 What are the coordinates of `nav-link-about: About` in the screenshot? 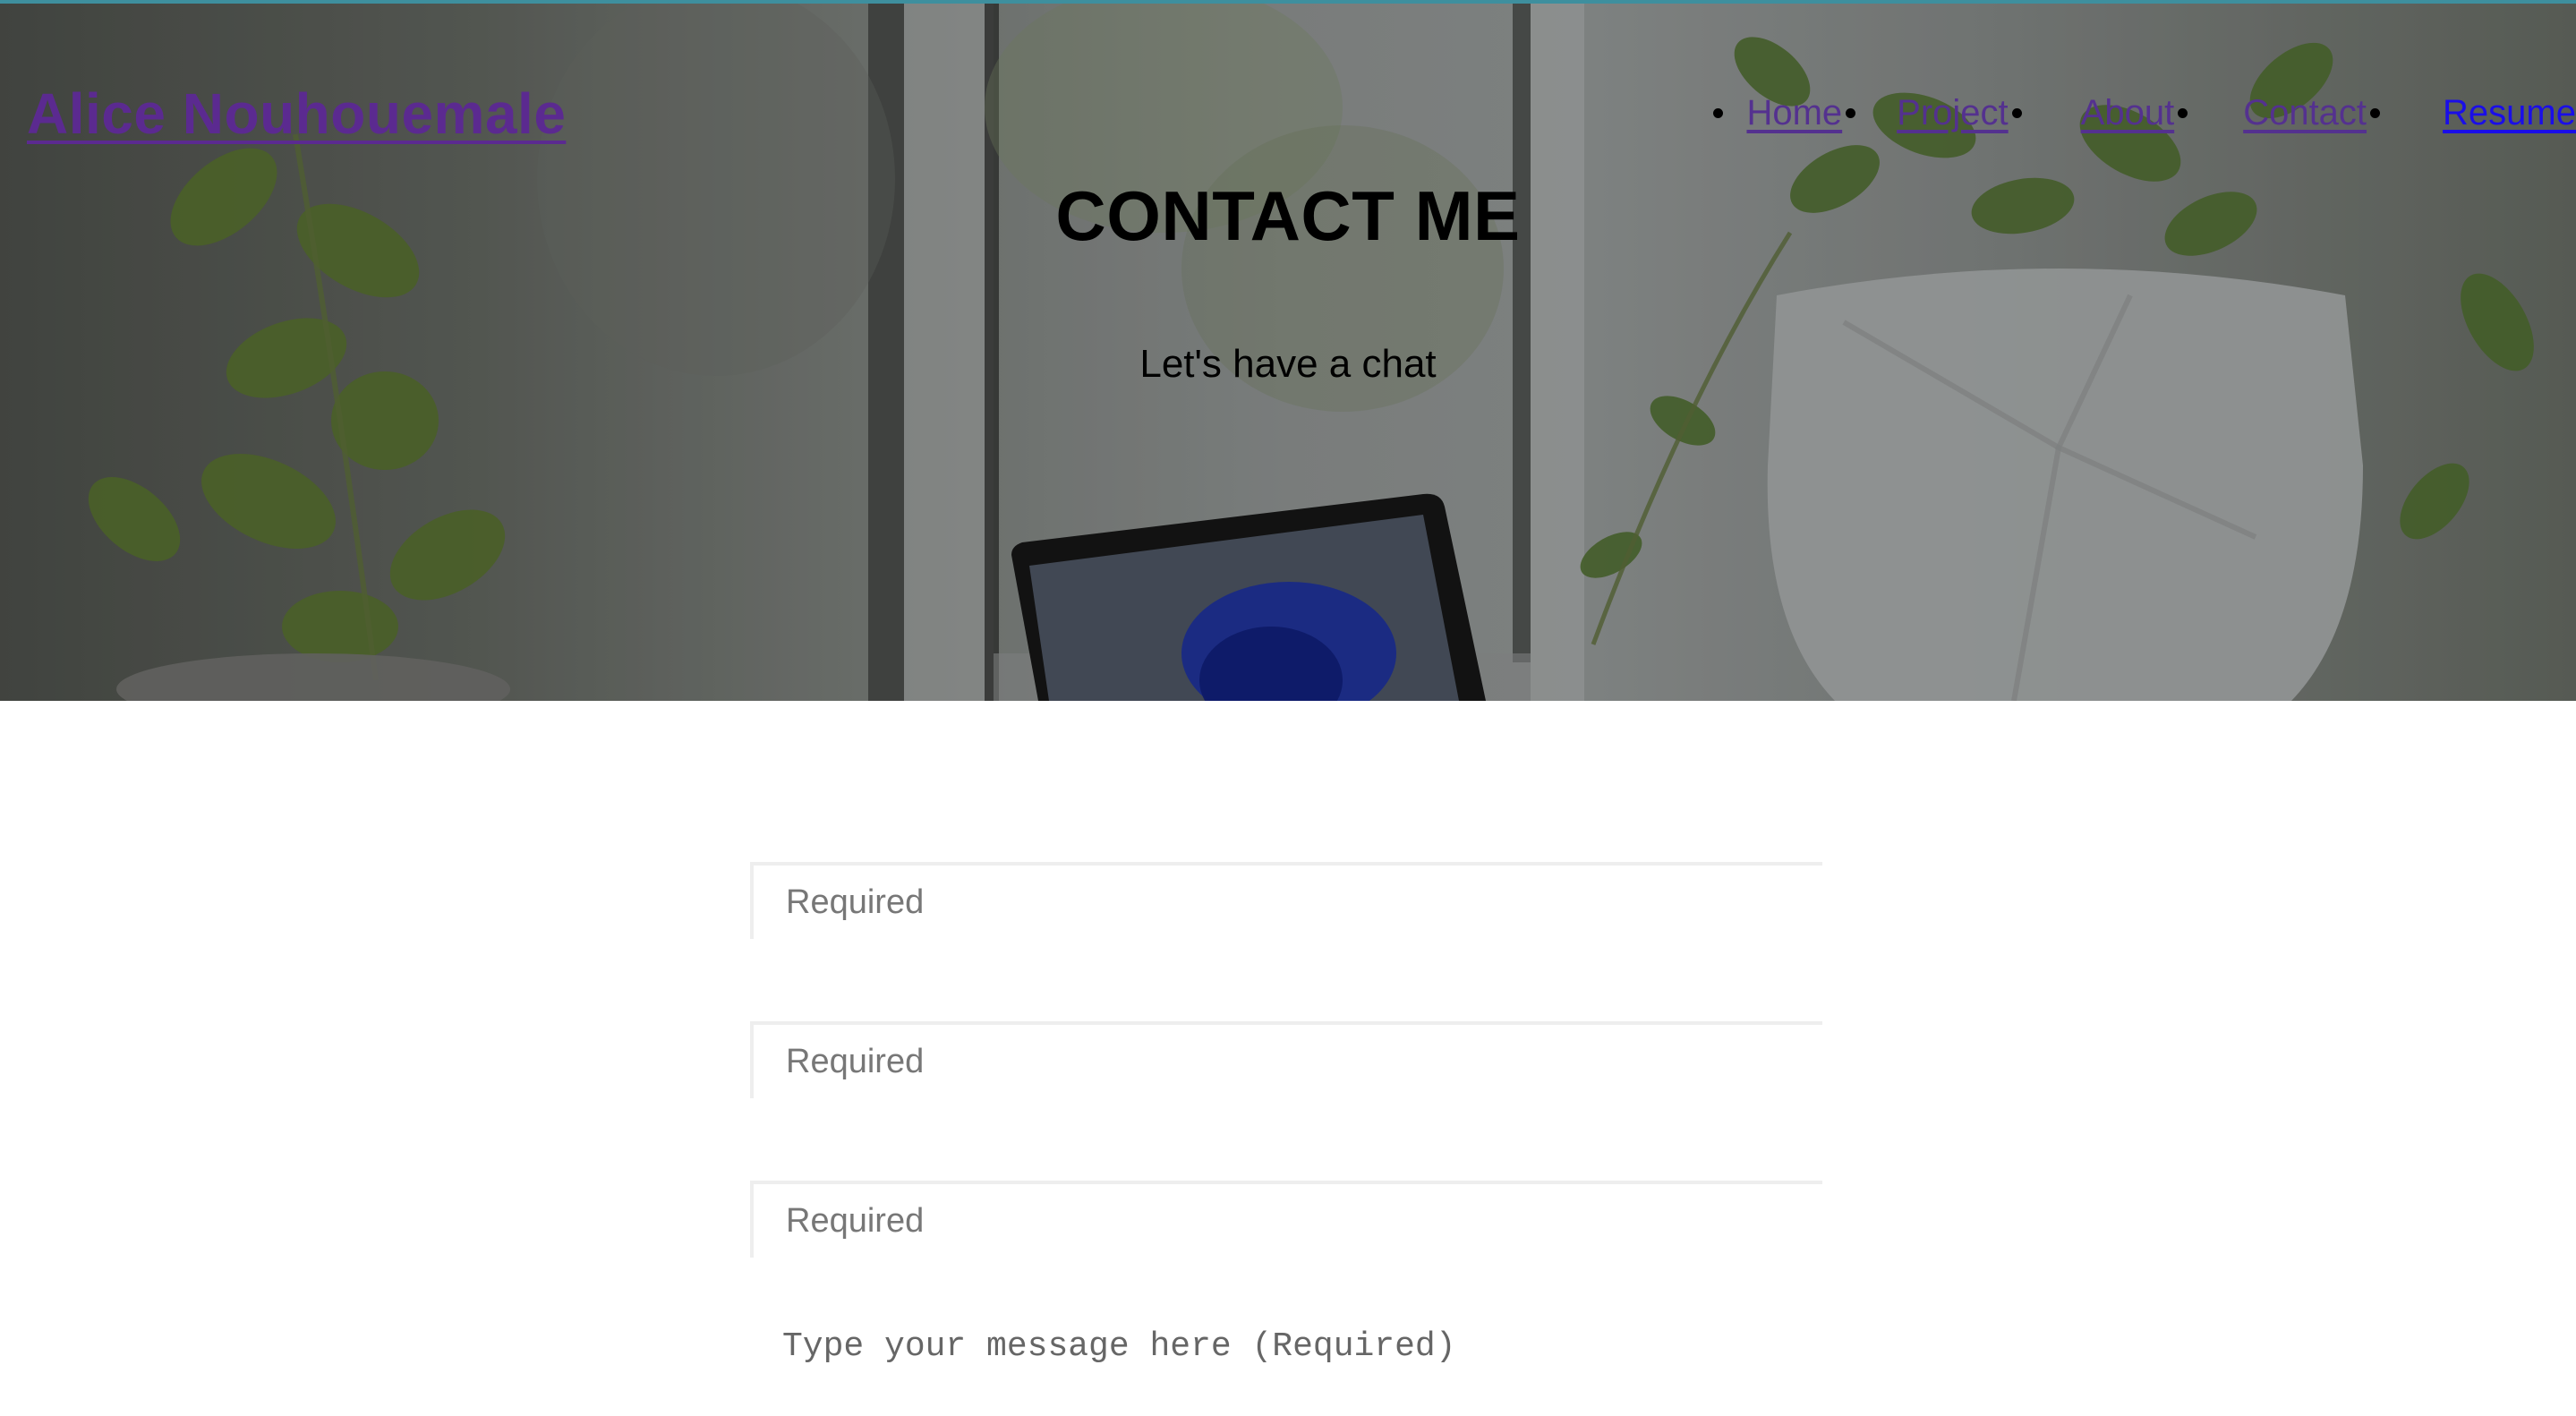 It's located at (2128, 113).